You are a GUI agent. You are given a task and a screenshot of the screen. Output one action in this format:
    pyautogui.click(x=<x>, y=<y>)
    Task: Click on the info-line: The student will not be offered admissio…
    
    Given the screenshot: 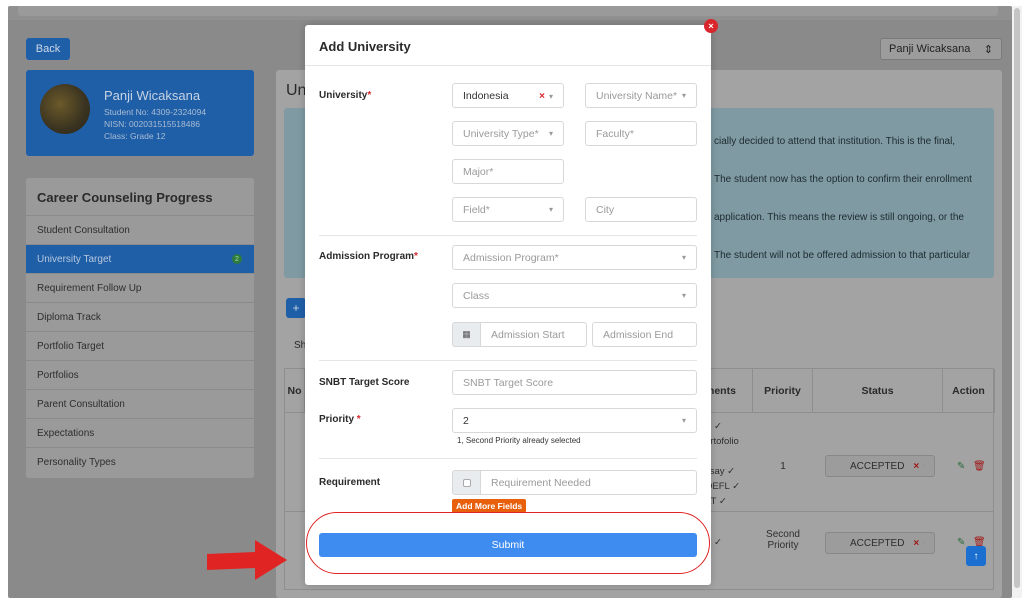 What is the action you would take?
    pyautogui.click(x=842, y=255)
    